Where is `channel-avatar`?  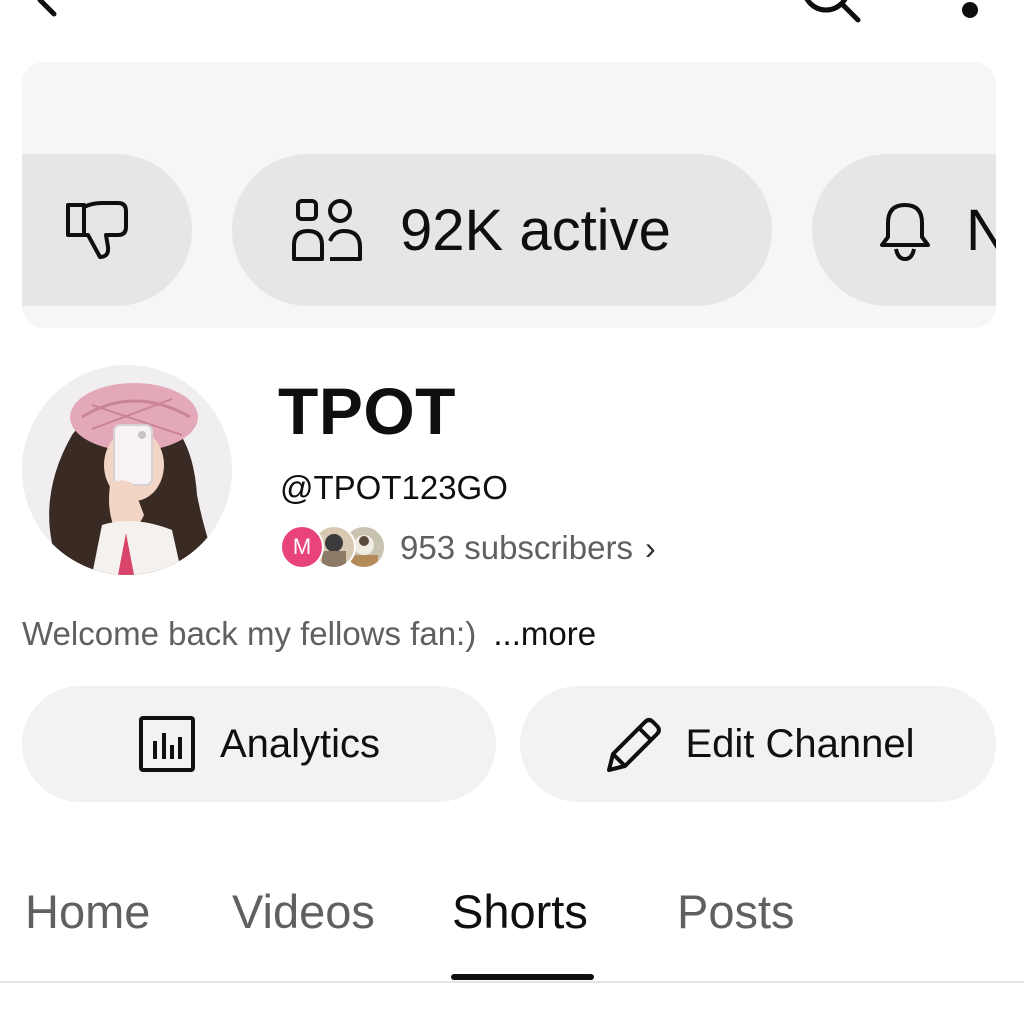 channel-avatar is located at coordinates (127, 470).